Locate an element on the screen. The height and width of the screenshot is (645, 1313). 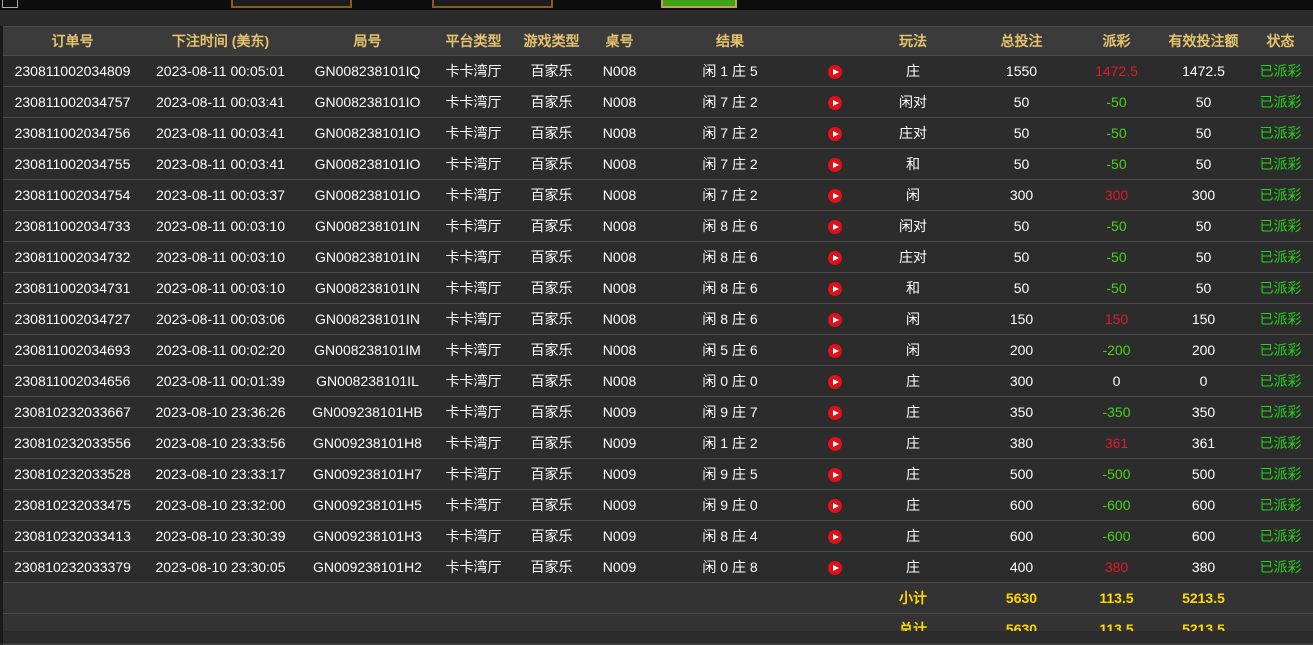
order-id-cell: 230810232033556 is located at coordinates (72, 443).